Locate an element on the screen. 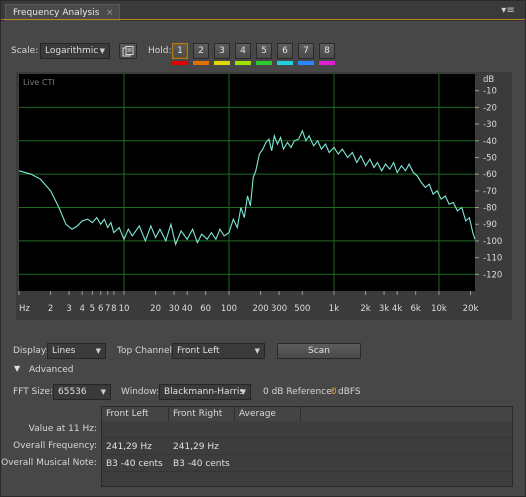 The width and height of the screenshot is (526, 497). top-channel-value: Front Left is located at coordinates (198, 351).